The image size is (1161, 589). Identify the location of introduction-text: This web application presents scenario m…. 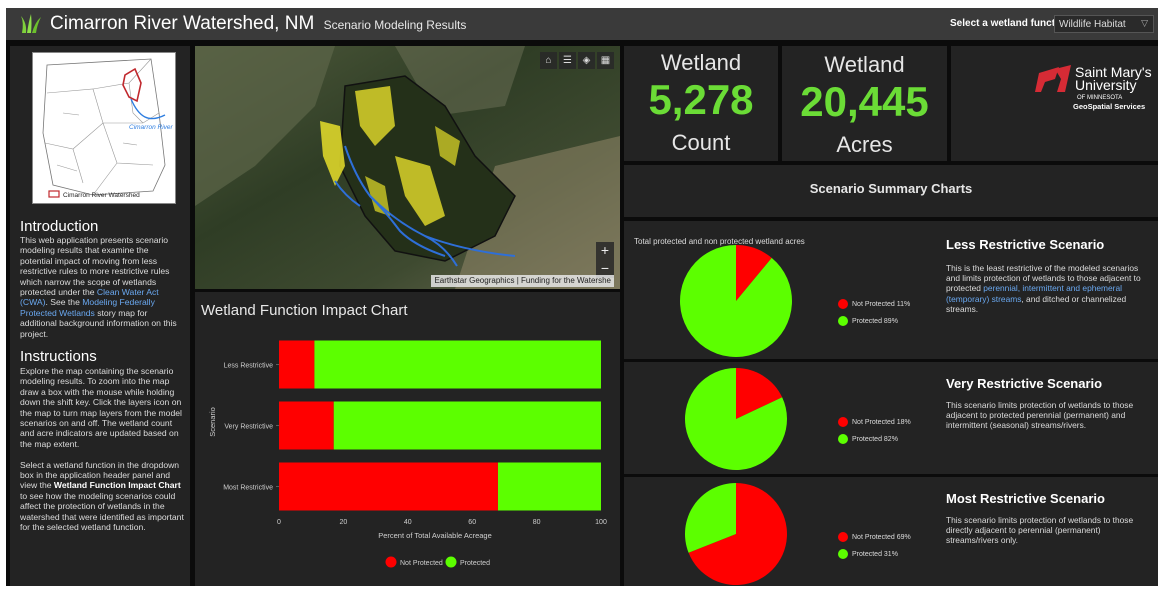
(101, 287).